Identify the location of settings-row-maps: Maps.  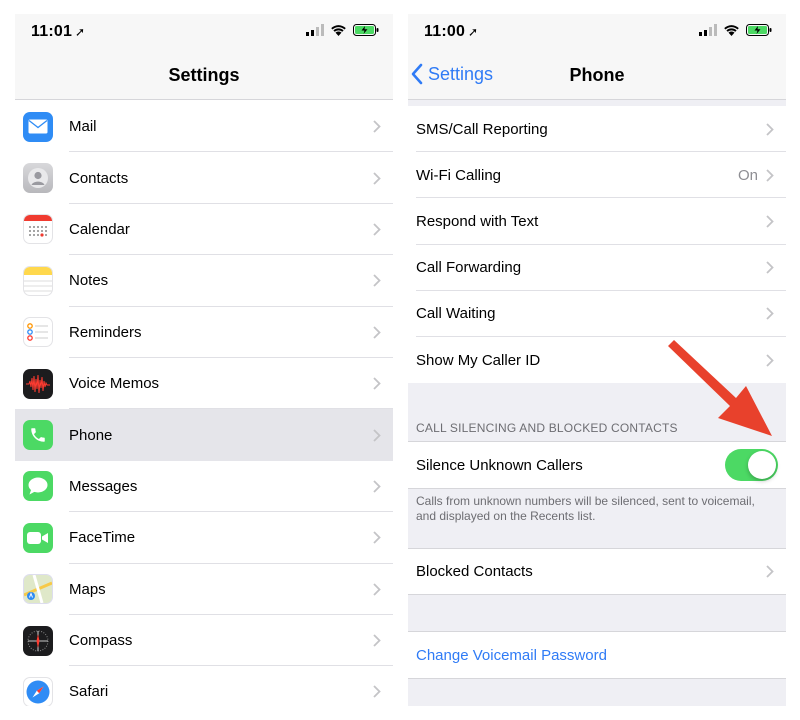
(204, 589).